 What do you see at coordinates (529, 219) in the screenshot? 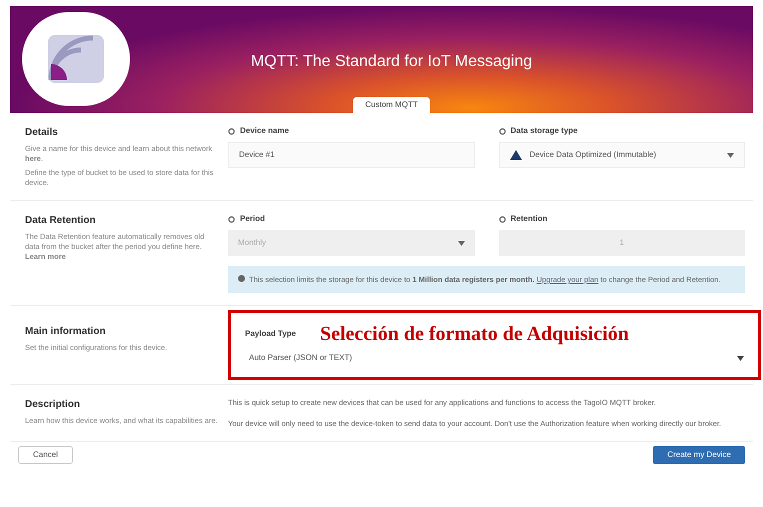
I see `field-label: Retention` at bounding box center [529, 219].